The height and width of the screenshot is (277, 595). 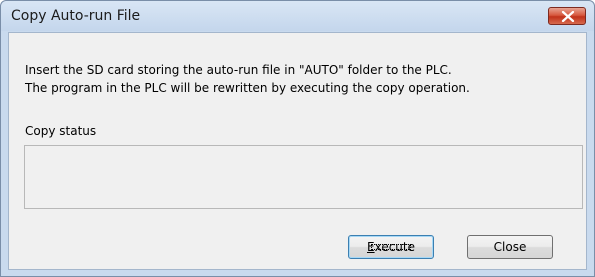 I want to click on close-x-icon, so click(x=568, y=16).